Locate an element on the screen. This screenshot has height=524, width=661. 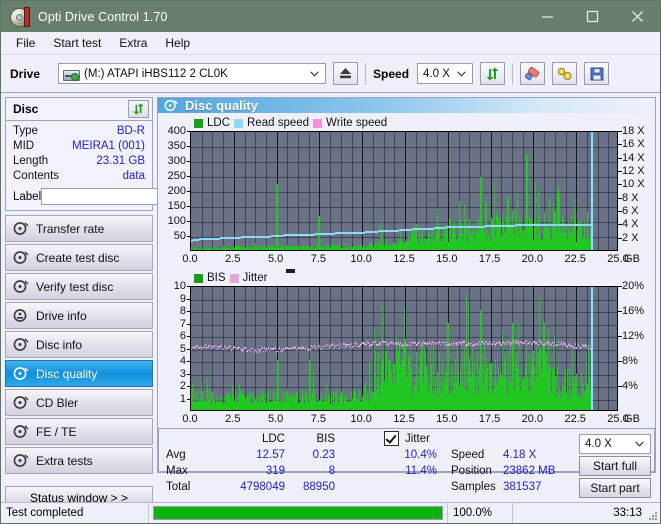
chart1-plot-area is located at coordinates (404, 191).